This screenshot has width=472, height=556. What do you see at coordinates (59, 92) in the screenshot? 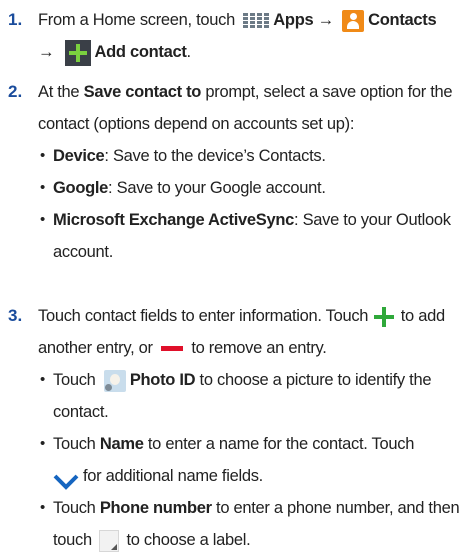
I see `step-text-segment: At the` at bounding box center [59, 92].